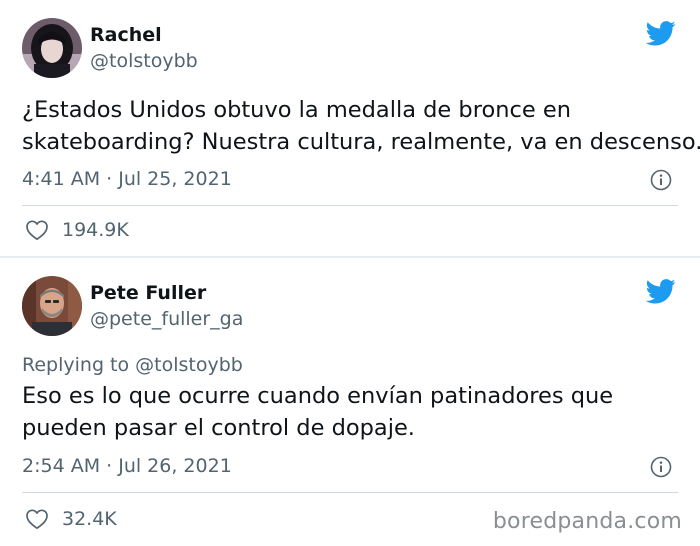 This screenshot has width=700, height=546. I want to click on replying-prefix: Replying to, so click(76, 365).